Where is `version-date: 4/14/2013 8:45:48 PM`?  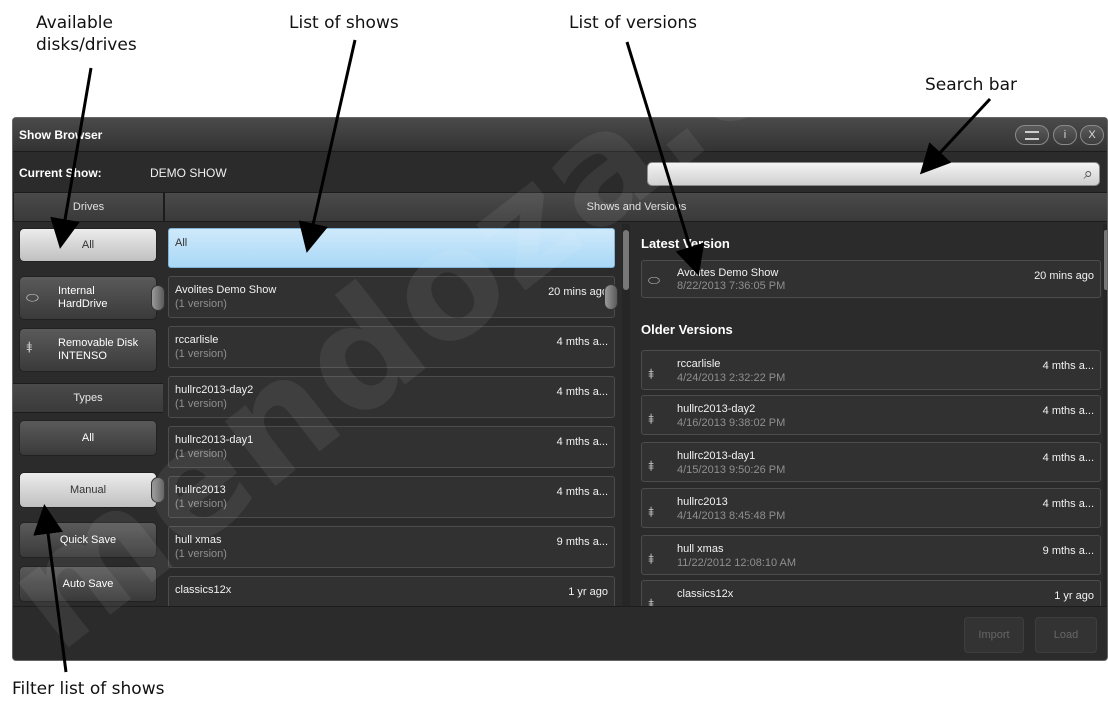
version-date: 4/14/2013 8:45:48 PM is located at coordinates (731, 516).